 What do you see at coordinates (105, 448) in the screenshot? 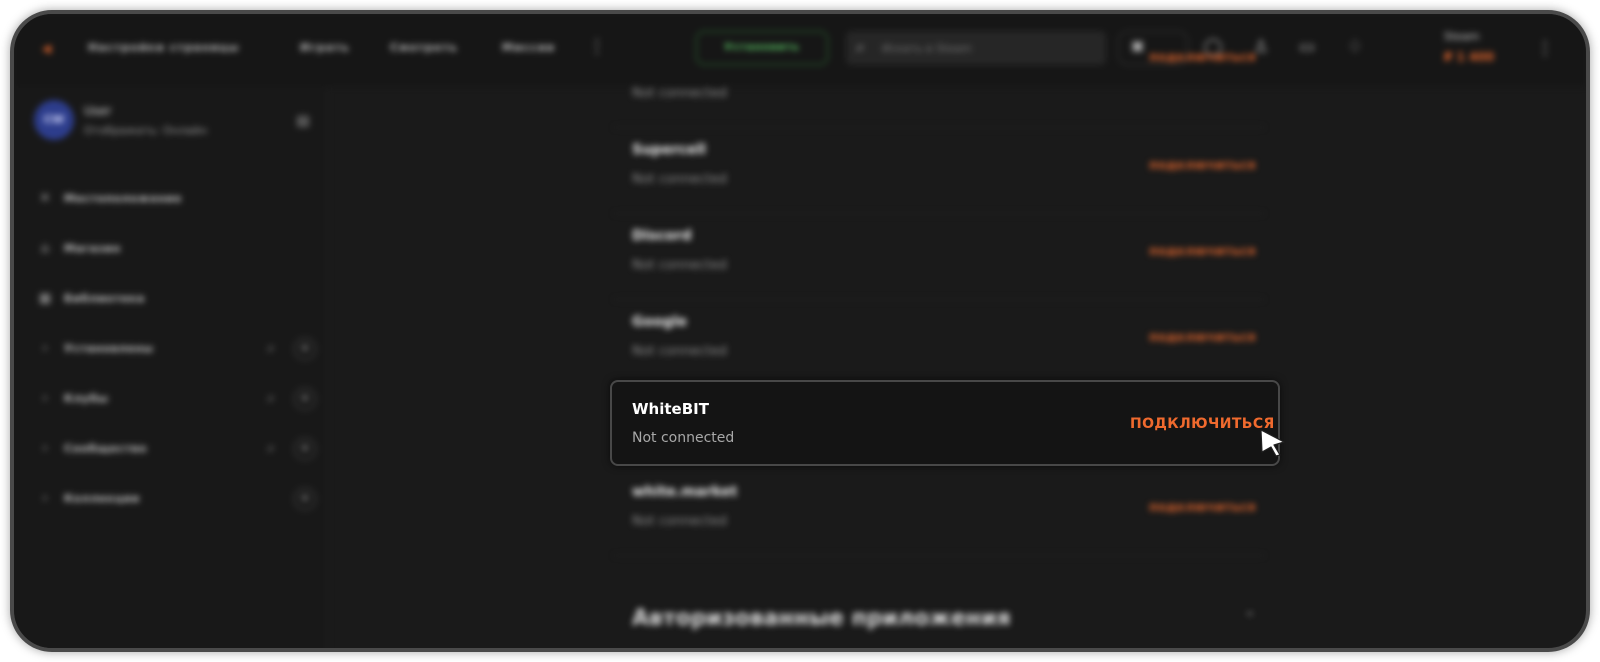
I see `sidebar-item-label: Сообщество` at bounding box center [105, 448].